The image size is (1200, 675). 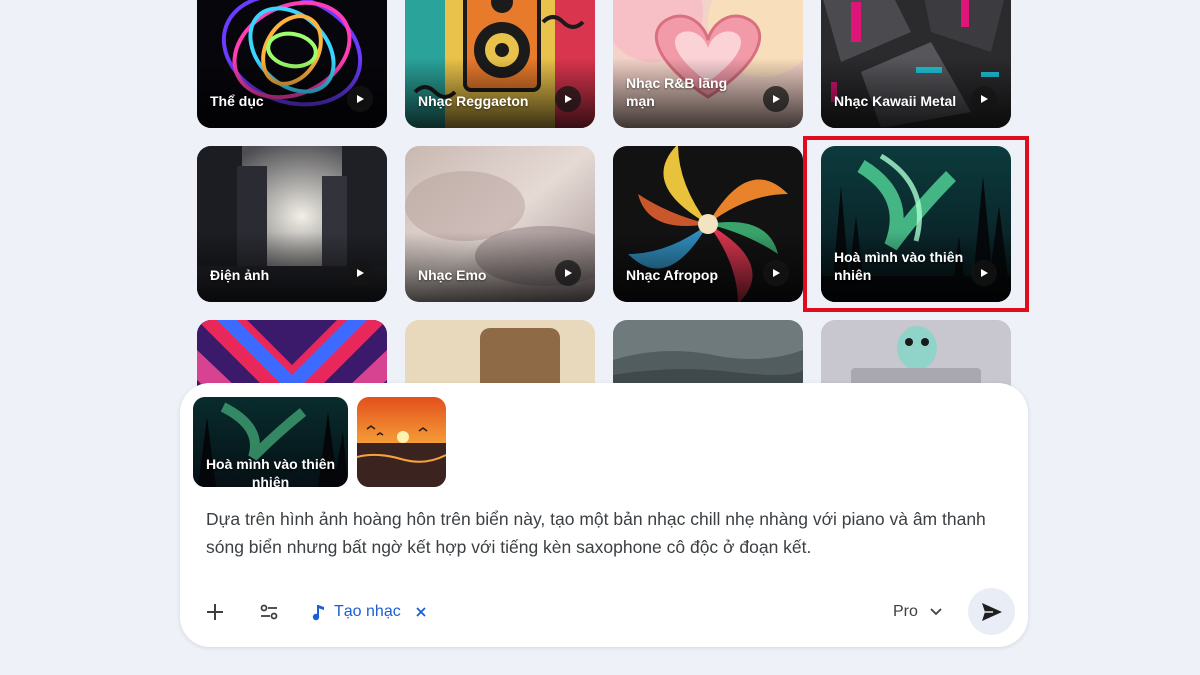 I want to click on music-tool-label: Tạo nhạc, so click(x=367, y=611).